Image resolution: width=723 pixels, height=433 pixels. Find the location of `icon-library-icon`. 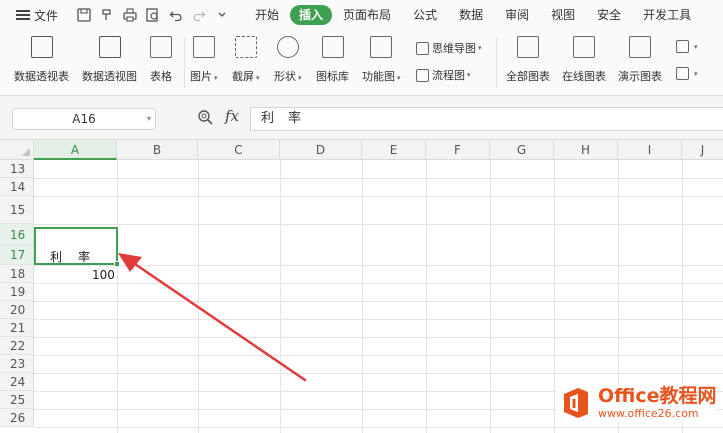

icon-library-icon is located at coordinates (332, 47).